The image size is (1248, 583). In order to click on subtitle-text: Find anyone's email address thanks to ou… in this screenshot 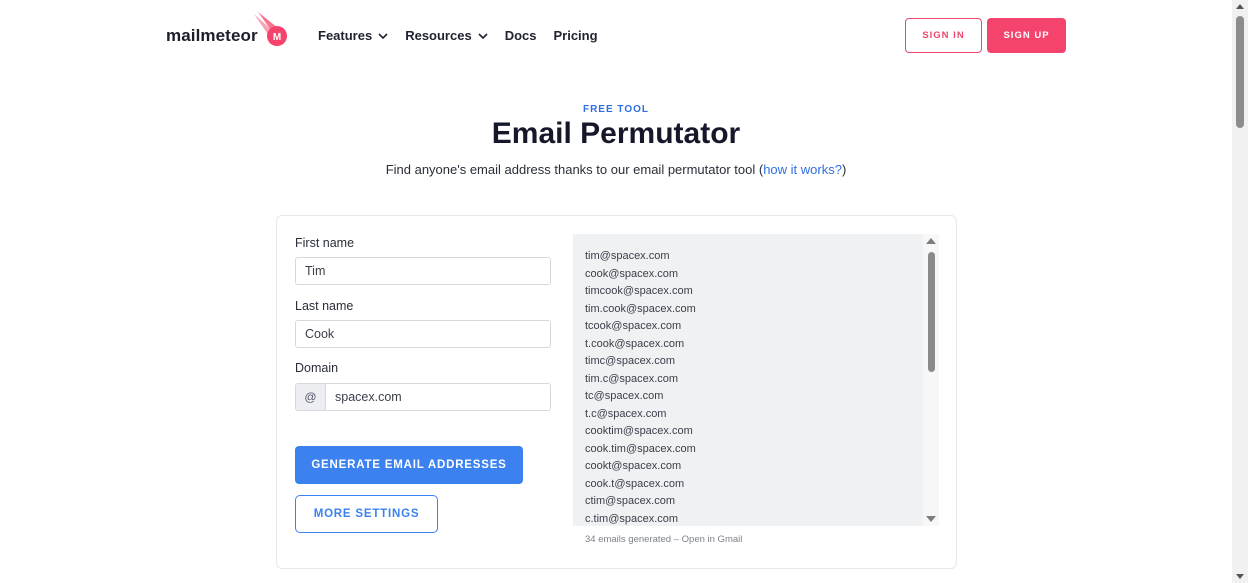, I will do `click(574, 169)`.